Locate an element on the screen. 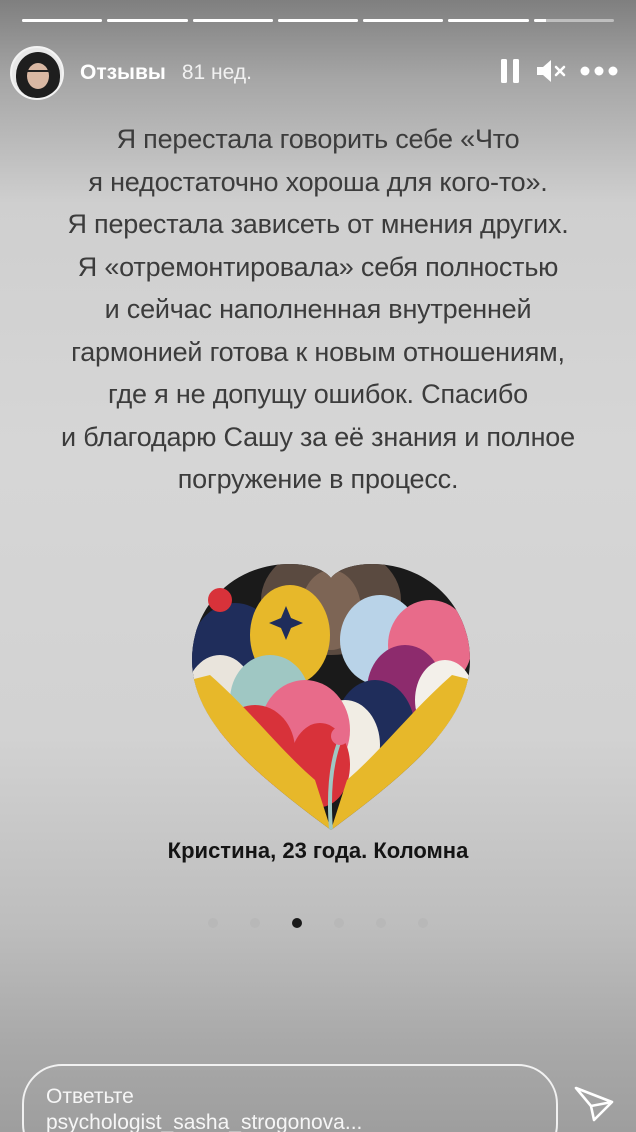  speaker-muted-icon is located at coordinates (551, 73).